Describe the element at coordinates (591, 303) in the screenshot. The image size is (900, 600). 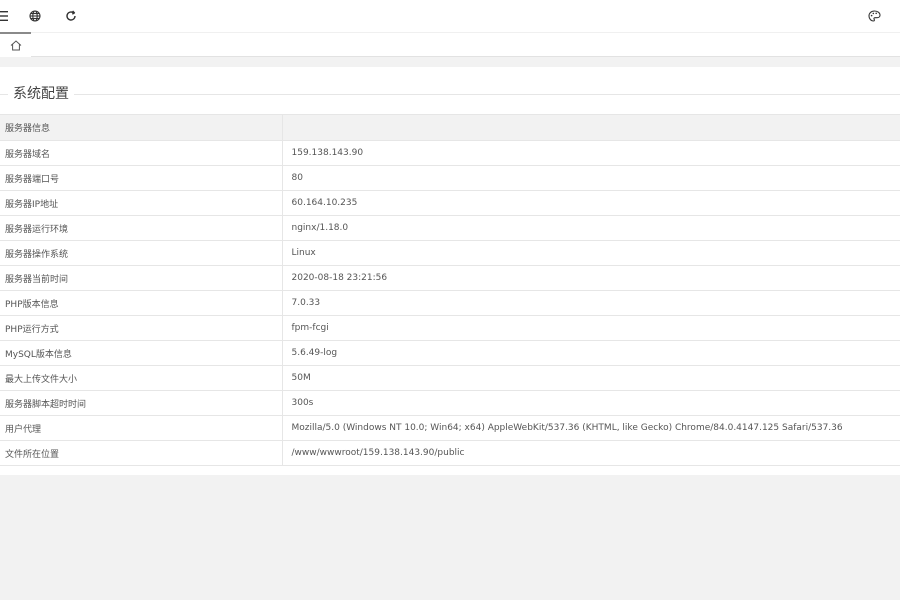
I see `row-value: 7.0.33` at that location.